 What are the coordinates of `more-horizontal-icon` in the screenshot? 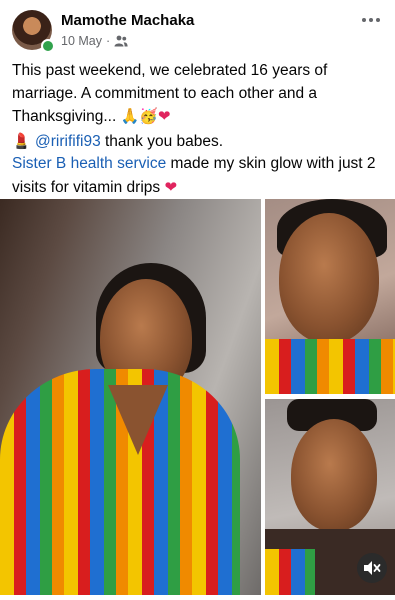 It's located at (371, 20).